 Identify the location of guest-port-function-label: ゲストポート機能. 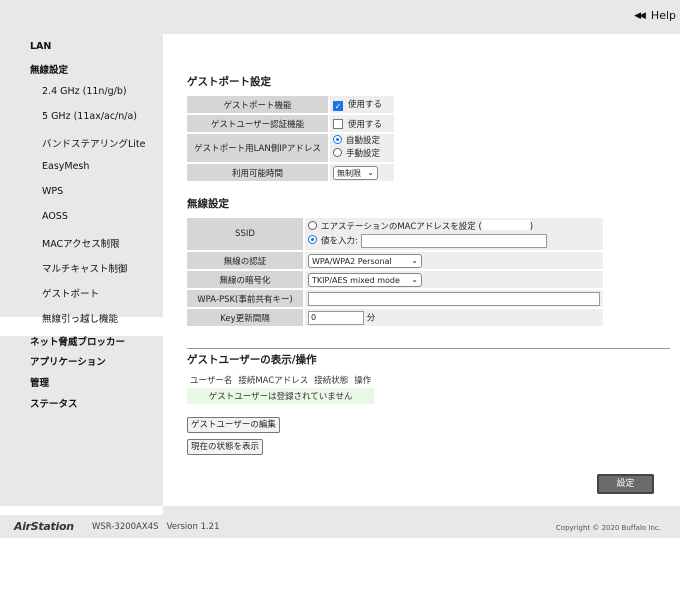
(257, 104).